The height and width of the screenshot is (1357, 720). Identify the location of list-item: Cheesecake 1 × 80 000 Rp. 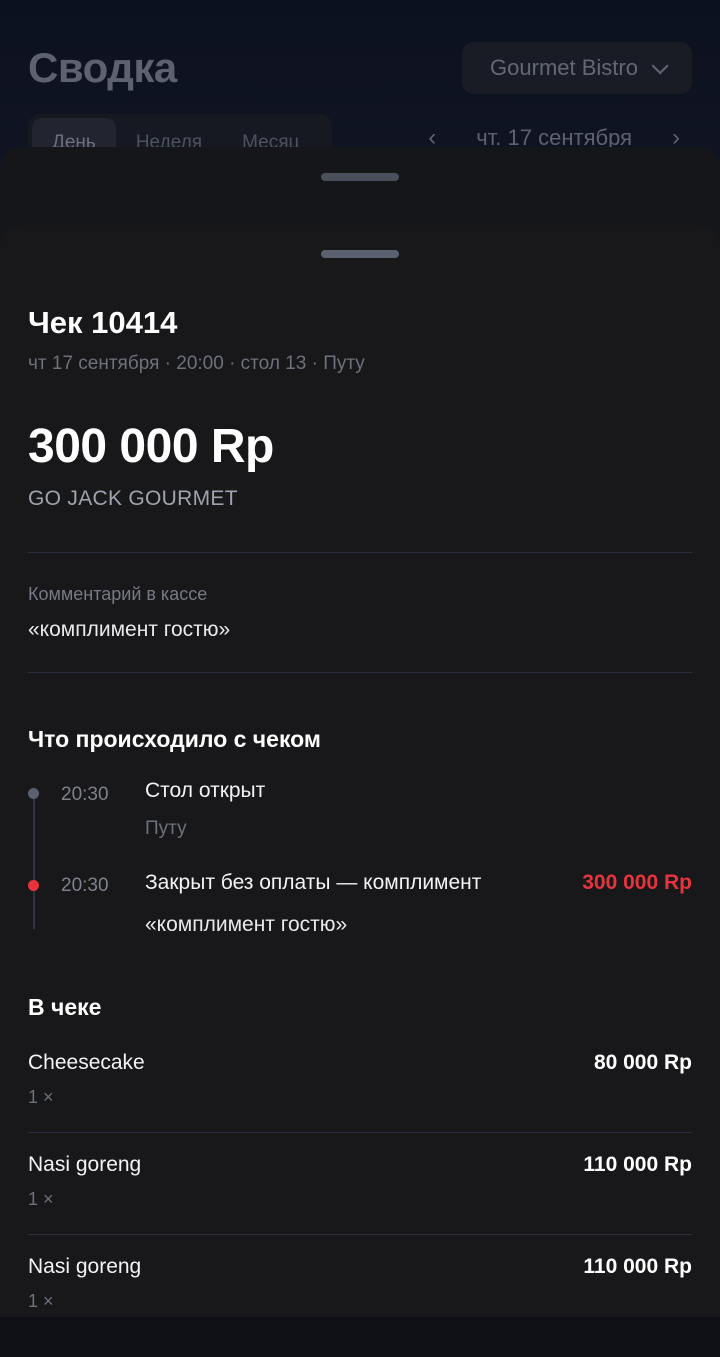
(360, 1102).